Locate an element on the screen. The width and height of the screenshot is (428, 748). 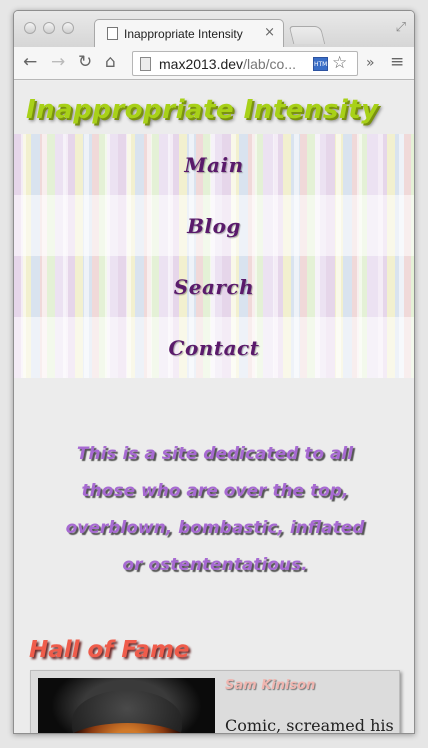
address-bar: max2013.dev/lab/co... HTML ☆ is located at coordinates (245, 63).